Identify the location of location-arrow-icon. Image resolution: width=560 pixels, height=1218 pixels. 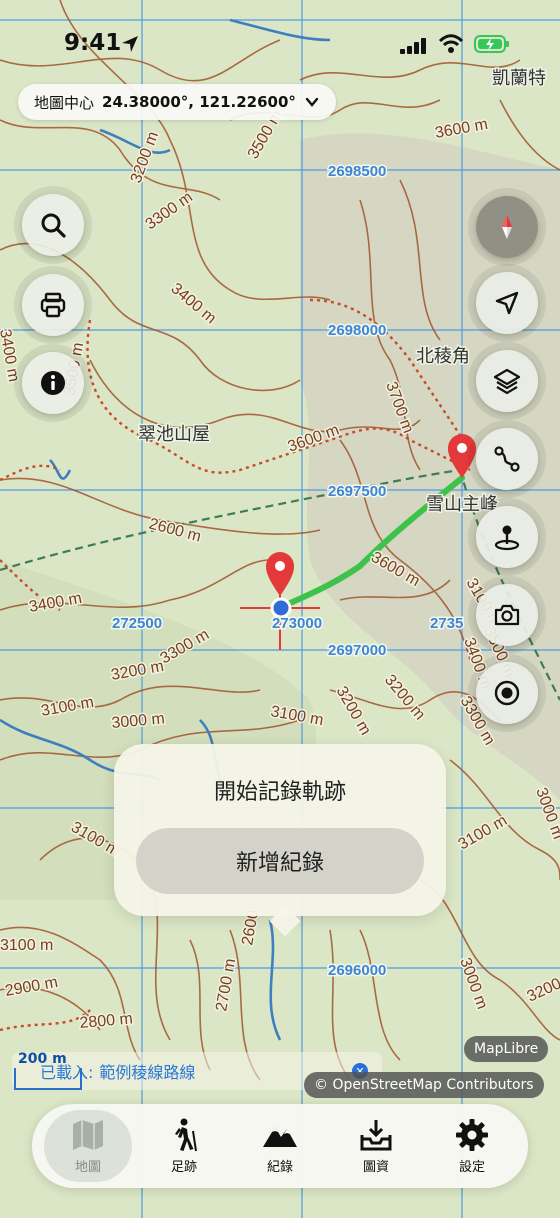
(130, 44).